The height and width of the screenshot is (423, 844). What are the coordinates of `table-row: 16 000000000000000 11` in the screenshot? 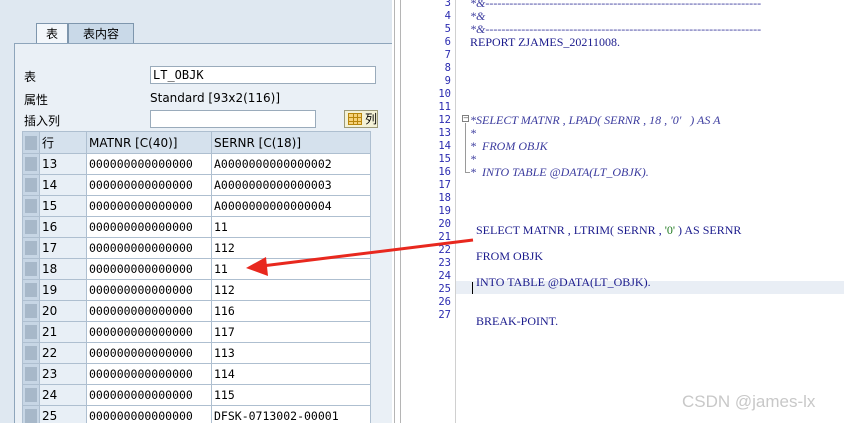 It's located at (196, 227).